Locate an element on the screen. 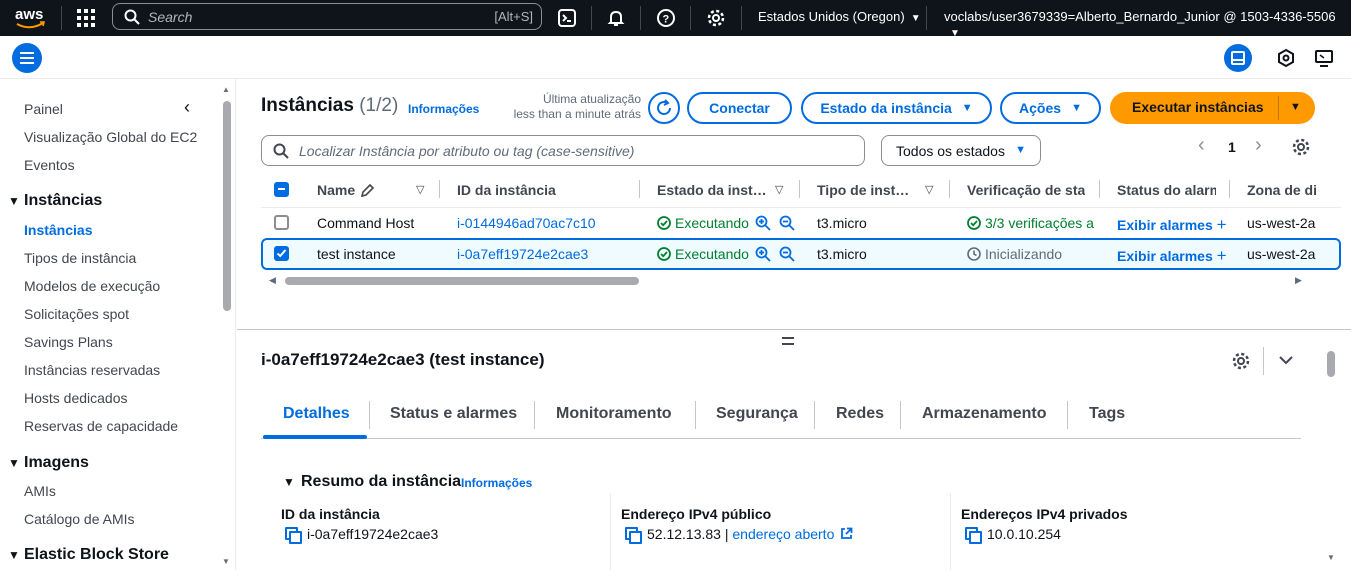  page-number: 1 is located at coordinates (1232, 147).